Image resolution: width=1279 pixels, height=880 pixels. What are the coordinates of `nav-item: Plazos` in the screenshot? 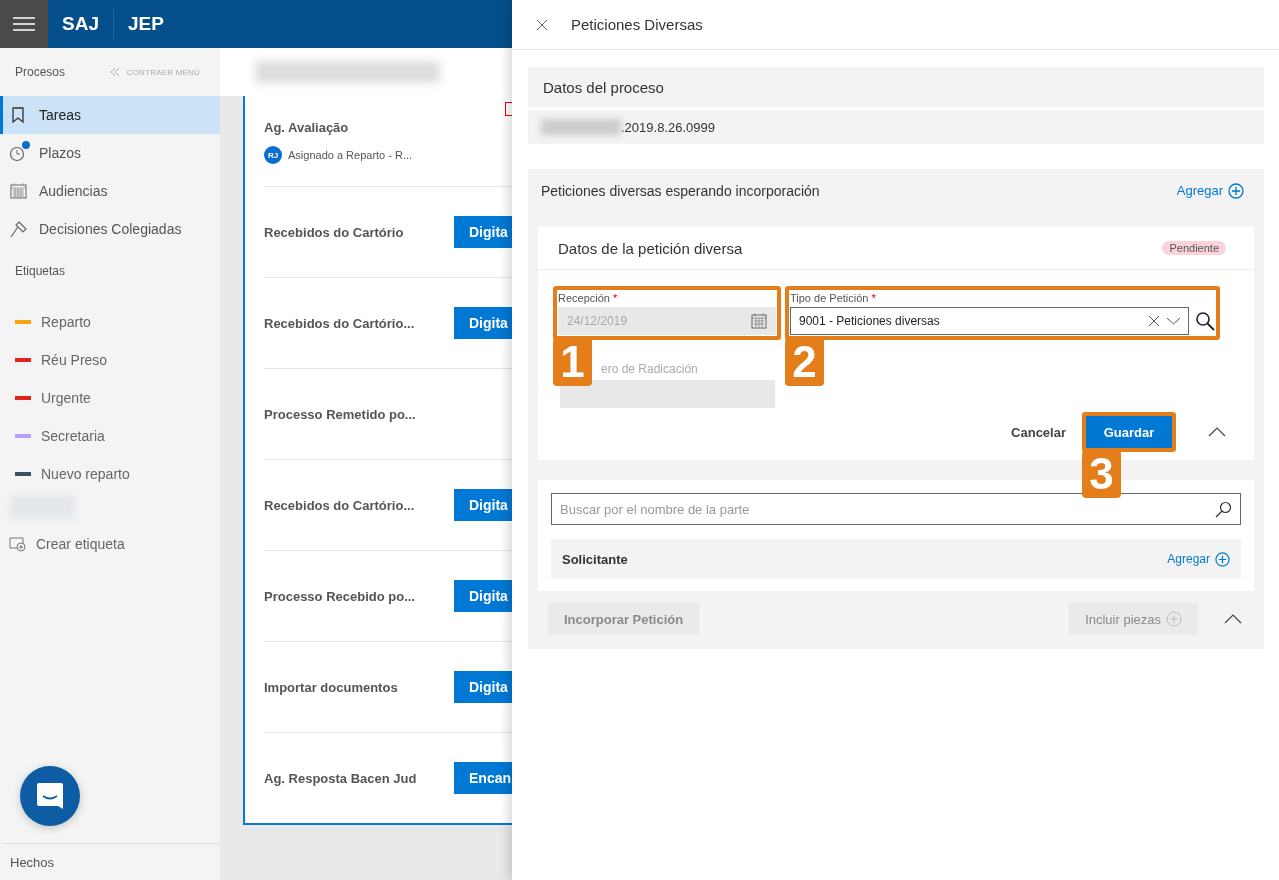 It's located at (110, 153).